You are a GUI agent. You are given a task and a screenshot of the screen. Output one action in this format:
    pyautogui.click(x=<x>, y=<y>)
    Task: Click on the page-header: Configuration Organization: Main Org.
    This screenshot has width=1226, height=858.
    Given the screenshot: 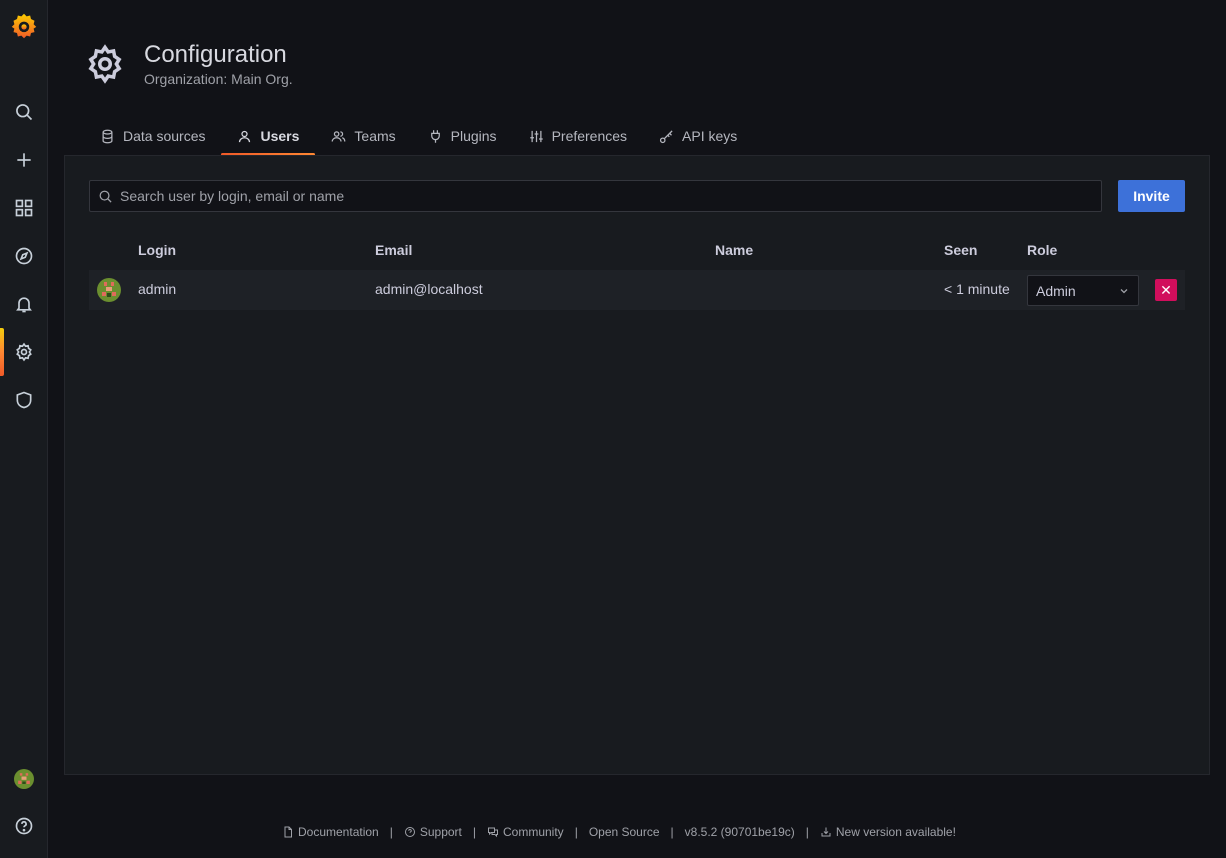 What is the action you would take?
    pyautogui.click(x=188, y=64)
    